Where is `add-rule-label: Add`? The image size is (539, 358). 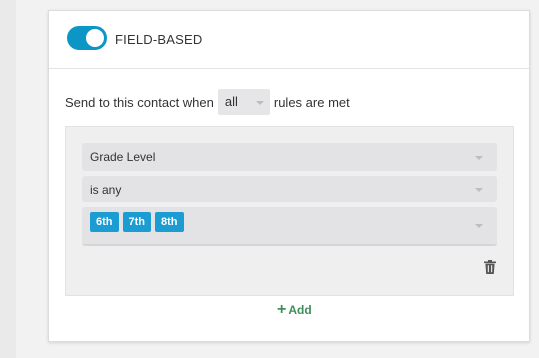
add-rule-label: Add is located at coordinates (300, 310).